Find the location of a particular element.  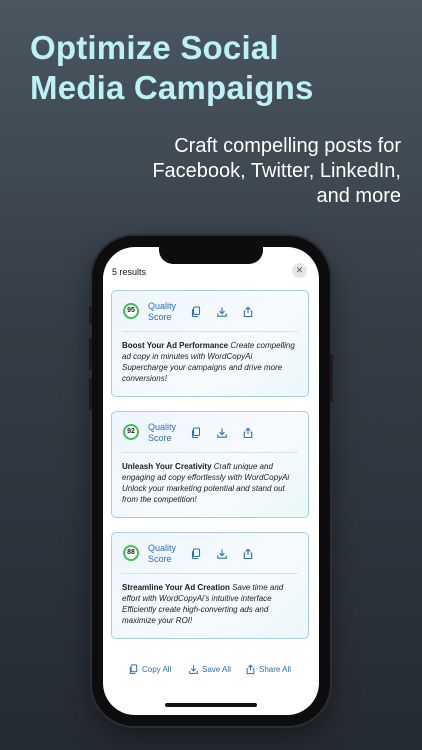

promo-headline-line-1: Optimize Social is located at coordinates (154, 47).